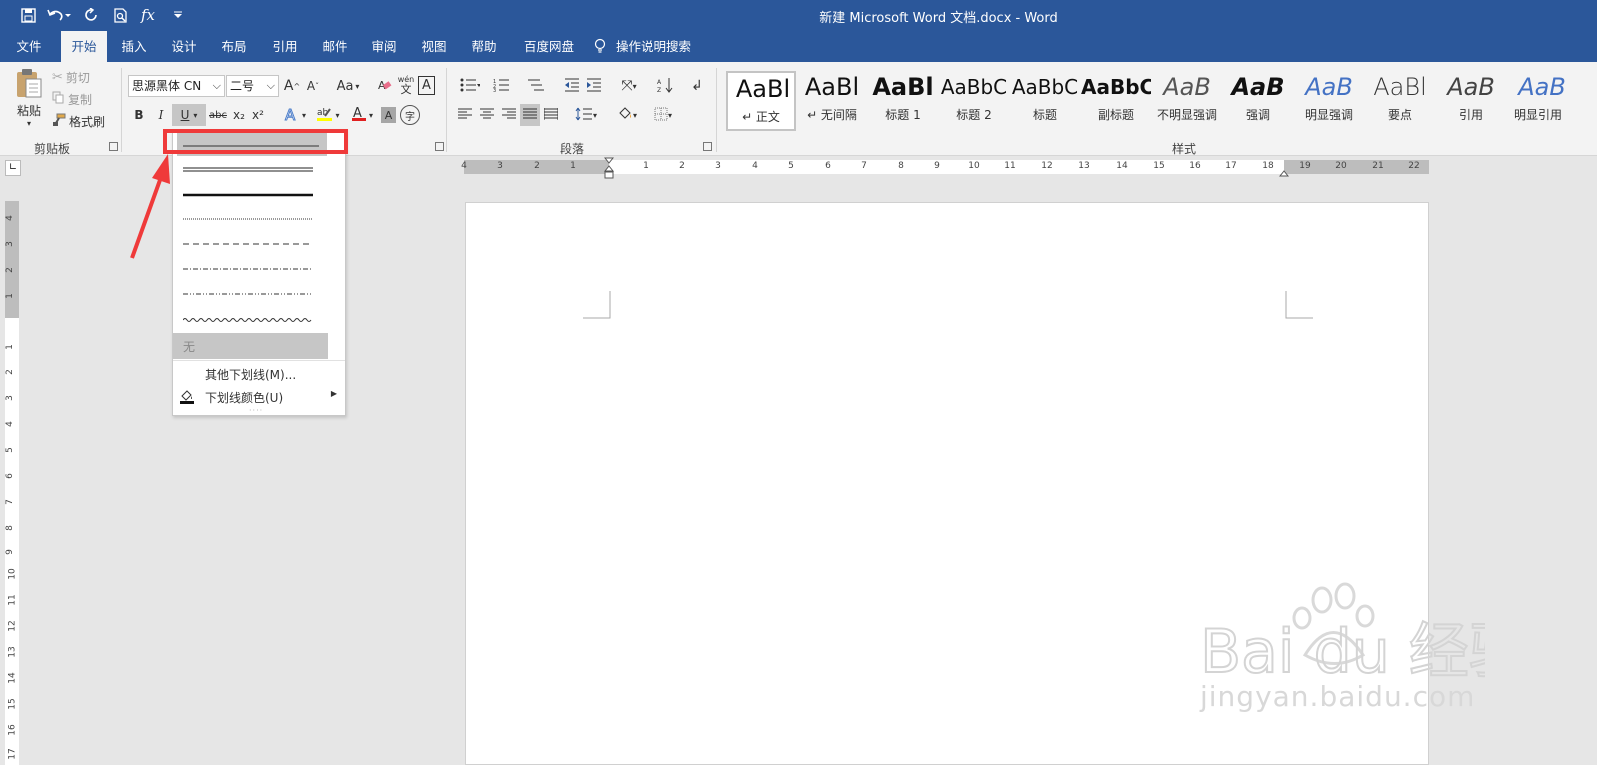 The image size is (1597, 765). What do you see at coordinates (189, 115) in the screenshot?
I see `underline-button: U ▾` at bounding box center [189, 115].